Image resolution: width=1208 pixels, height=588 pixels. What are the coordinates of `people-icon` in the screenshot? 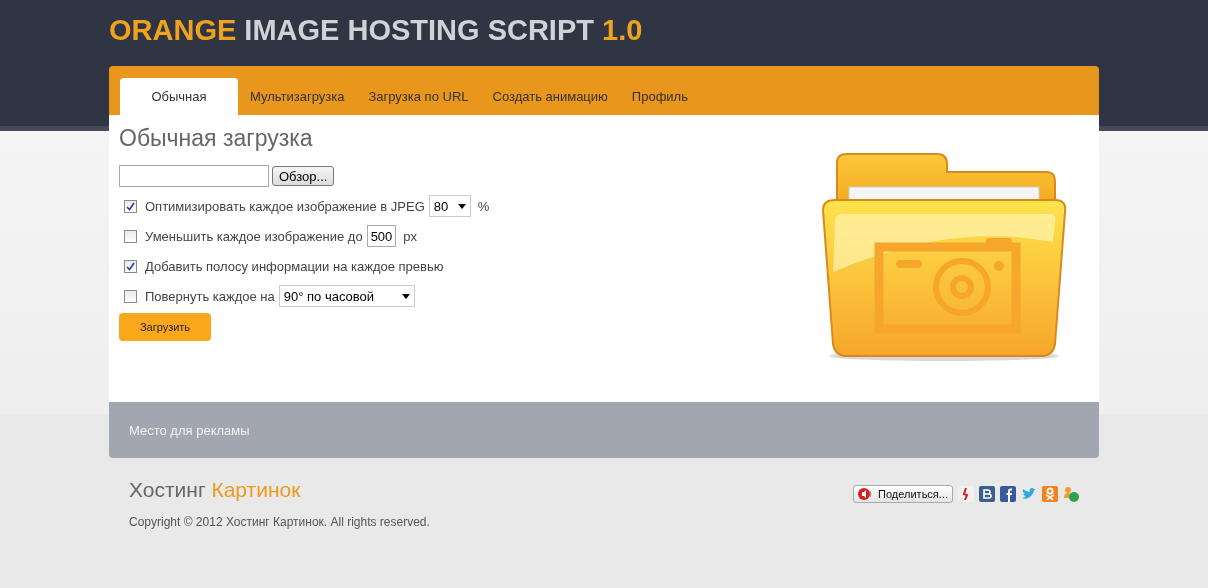 It's located at (1071, 494).